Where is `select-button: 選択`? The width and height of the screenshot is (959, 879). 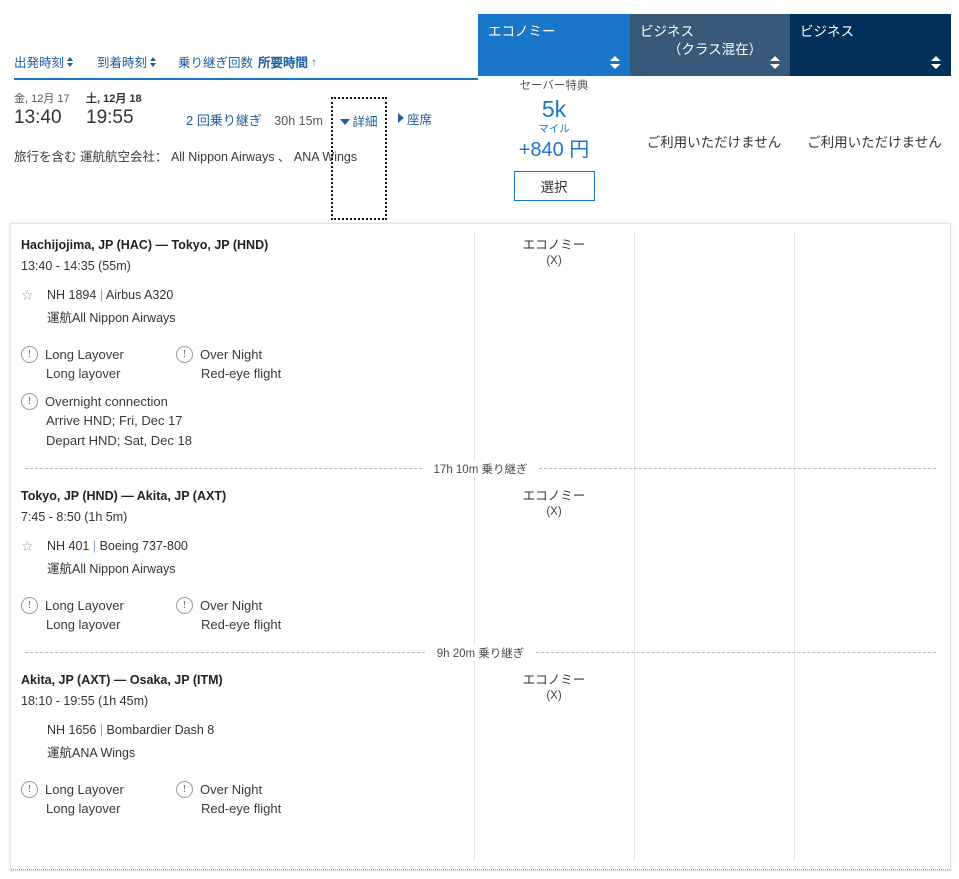
select-button: 選択 is located at coordinates (554, 186).